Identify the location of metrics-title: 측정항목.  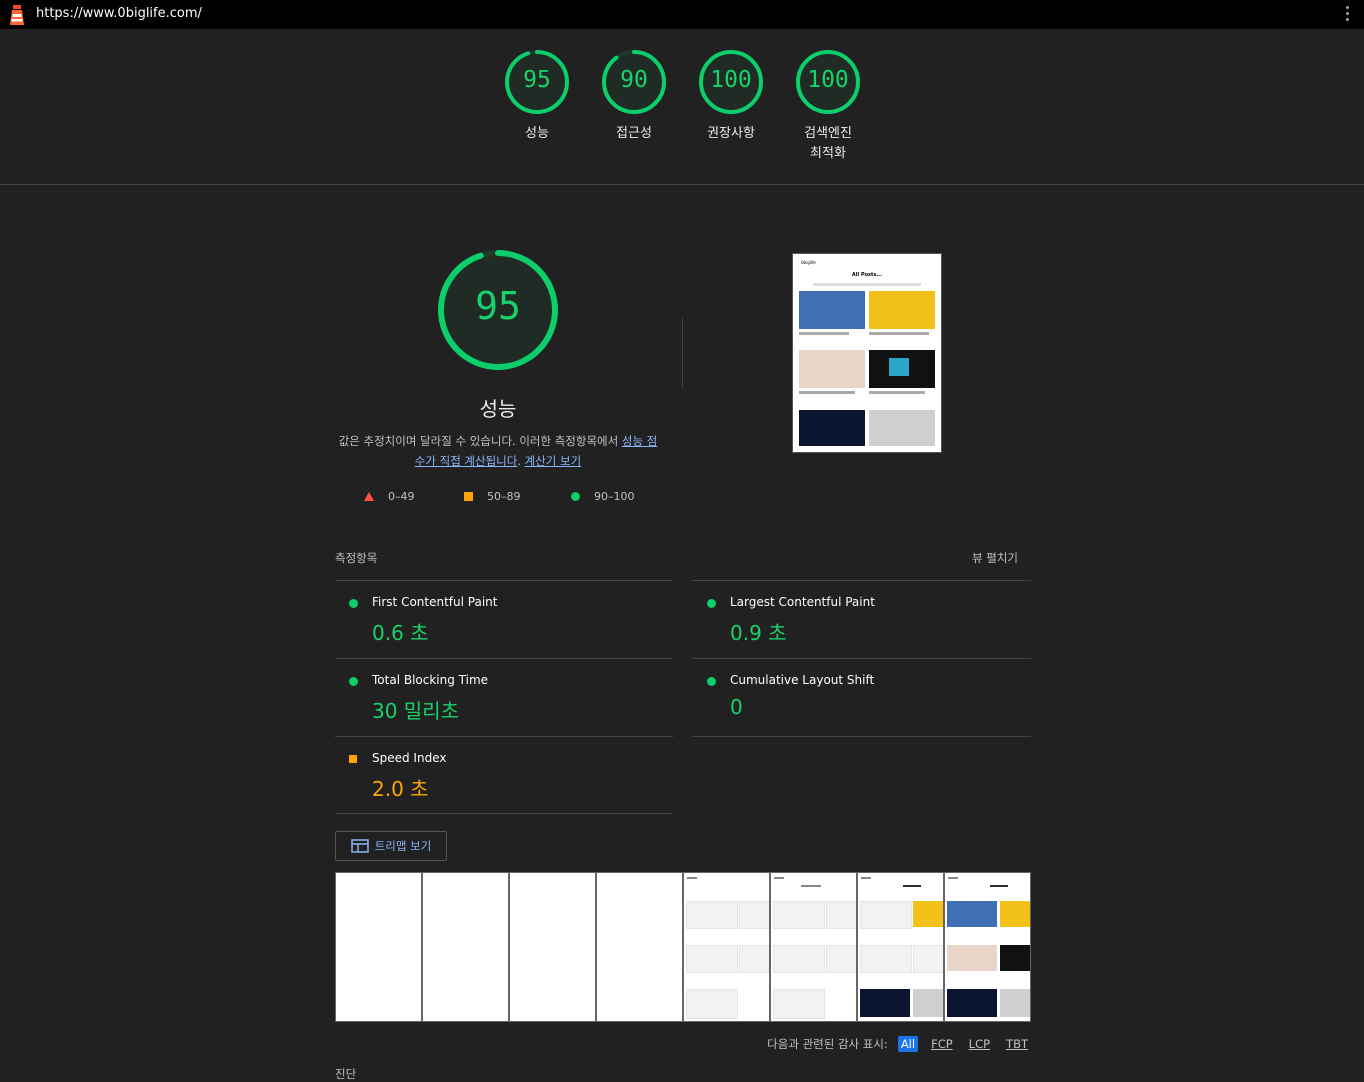
(356, 558).